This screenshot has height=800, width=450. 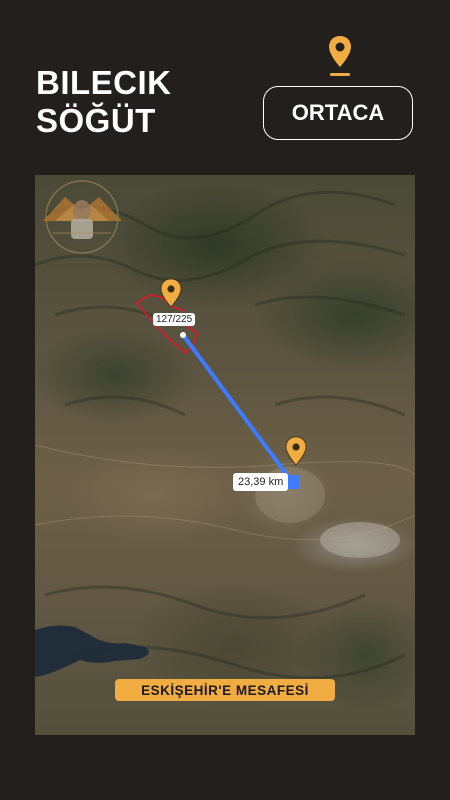 I want to click on province-name: BILECIK, so click(x=104, y=82).